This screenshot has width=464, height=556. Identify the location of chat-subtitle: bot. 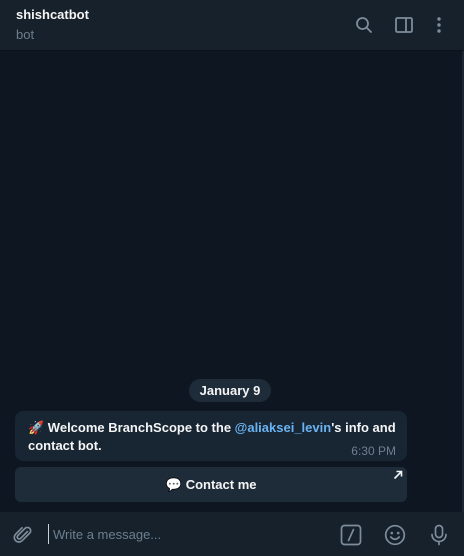
(25, 34).